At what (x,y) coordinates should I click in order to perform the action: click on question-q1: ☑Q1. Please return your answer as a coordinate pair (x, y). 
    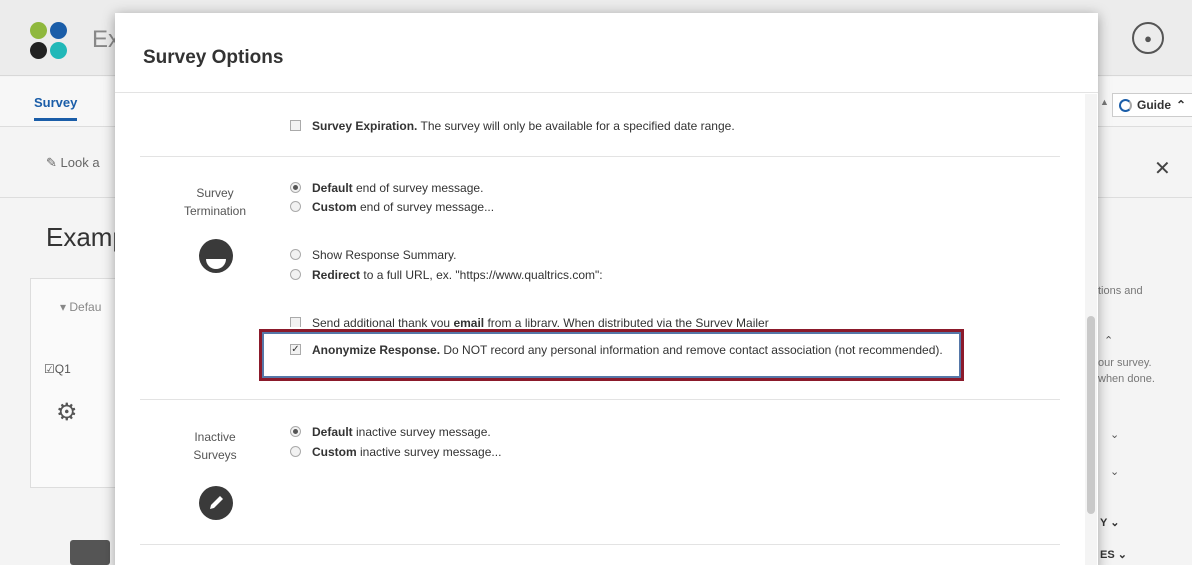
    Looking at the image, I should click on (57, 369).